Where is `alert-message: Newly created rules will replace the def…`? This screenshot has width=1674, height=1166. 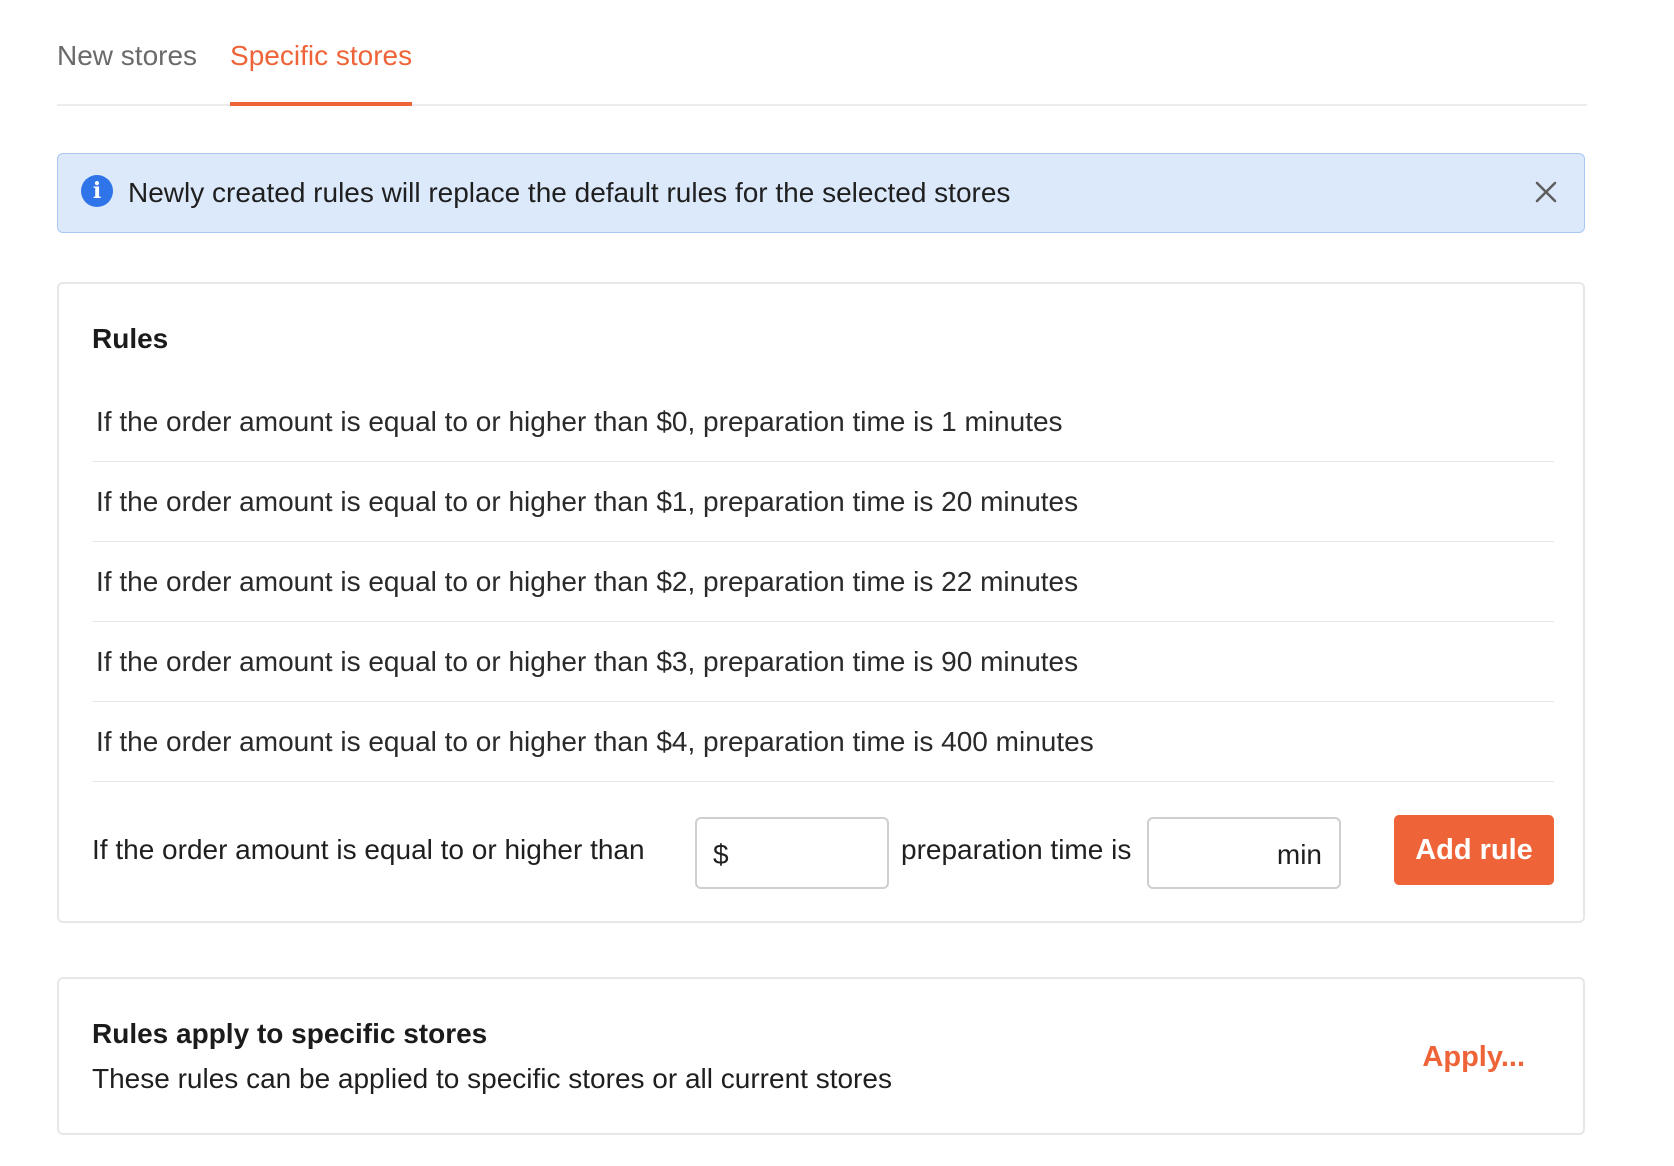 alert-message: Newly created rules will replace the def… is located at coordinates (569, 192).